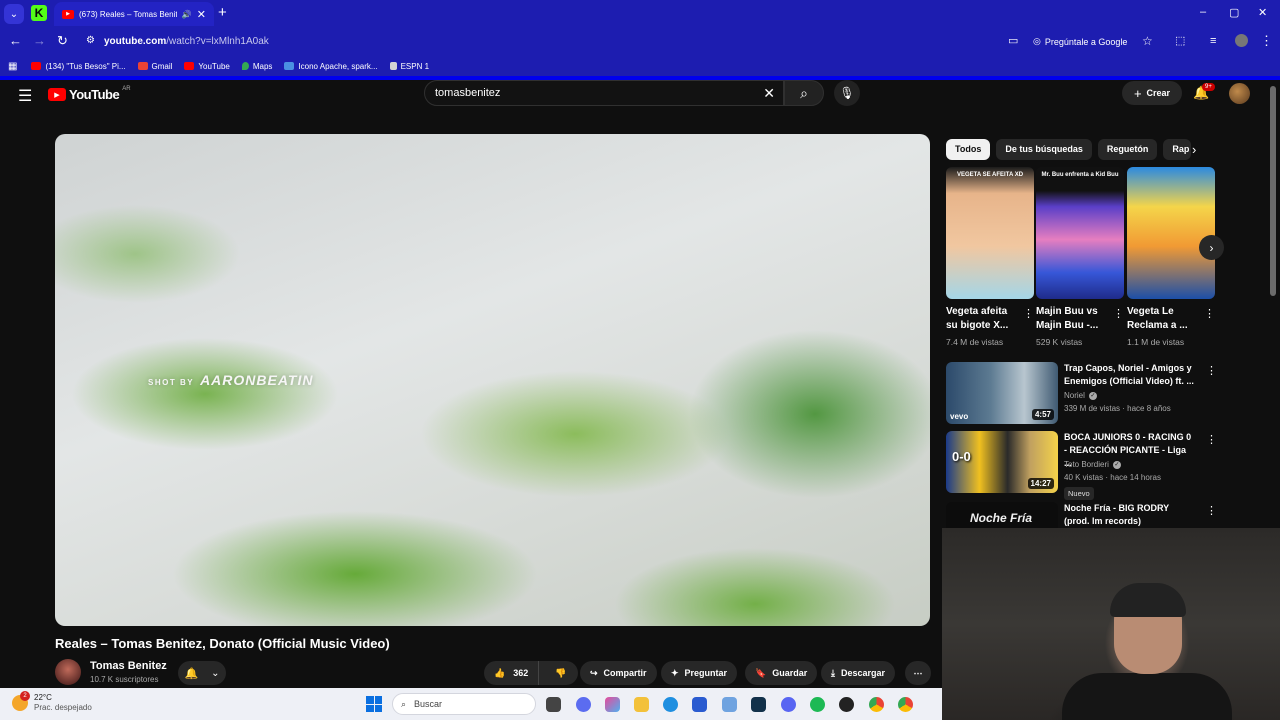  Describe the element at coordinates (790, 673) in the screenshot. I see `save-label: Guardar` at that location.